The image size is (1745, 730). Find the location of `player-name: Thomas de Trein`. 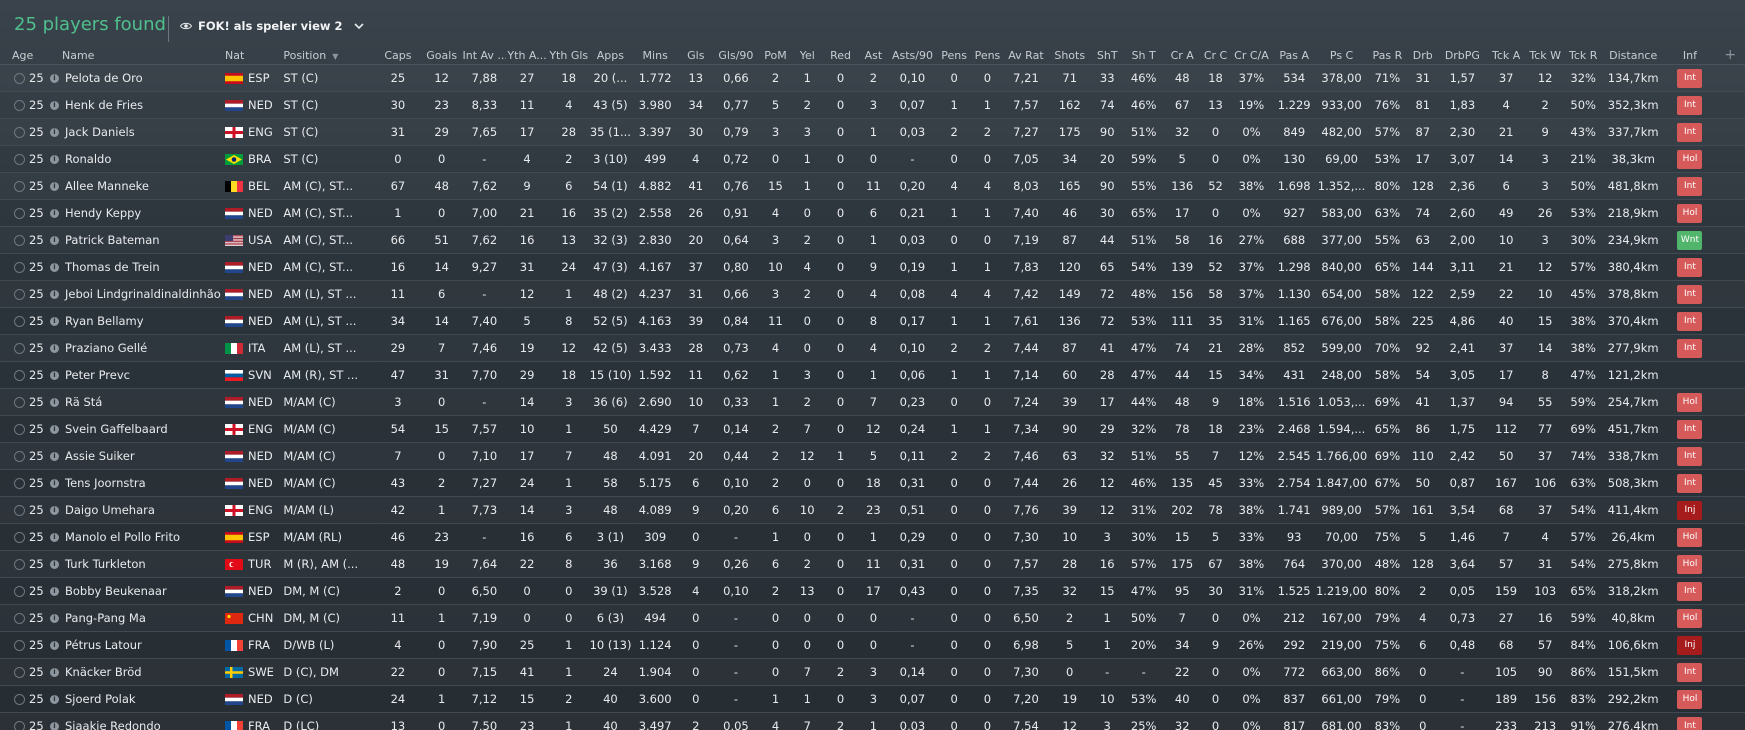

player-name: Thomas de Trein is located at coordinates (112, 267).